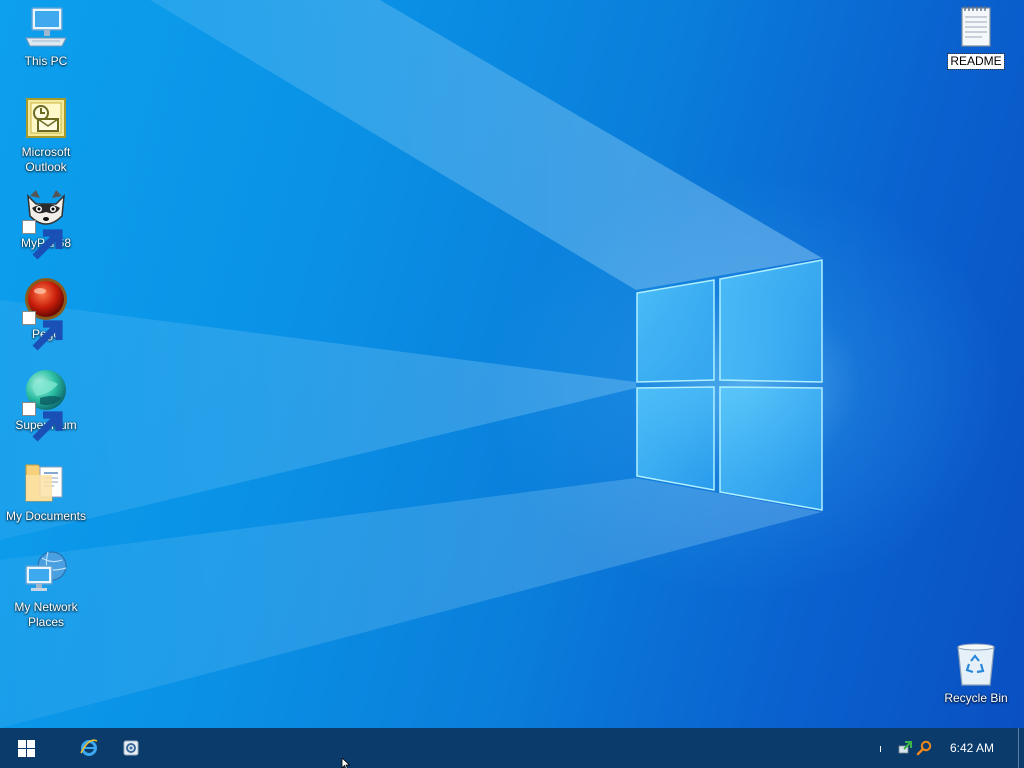 Image resolution: width=1024 pixels, height=768 pixels. I want to click on notepad-icon, so click(976, 28).